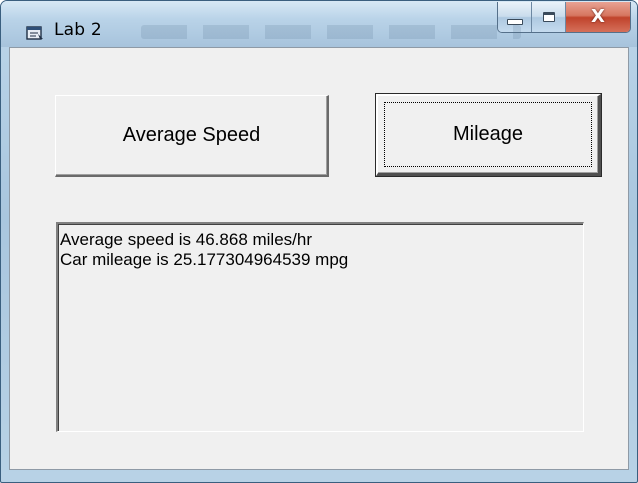  What do you see at coordinates (186, 239) in the screenshot?
I see `output-line-speed: Average speed is 46.868 miles/hr` at bounding box center [186, 239].